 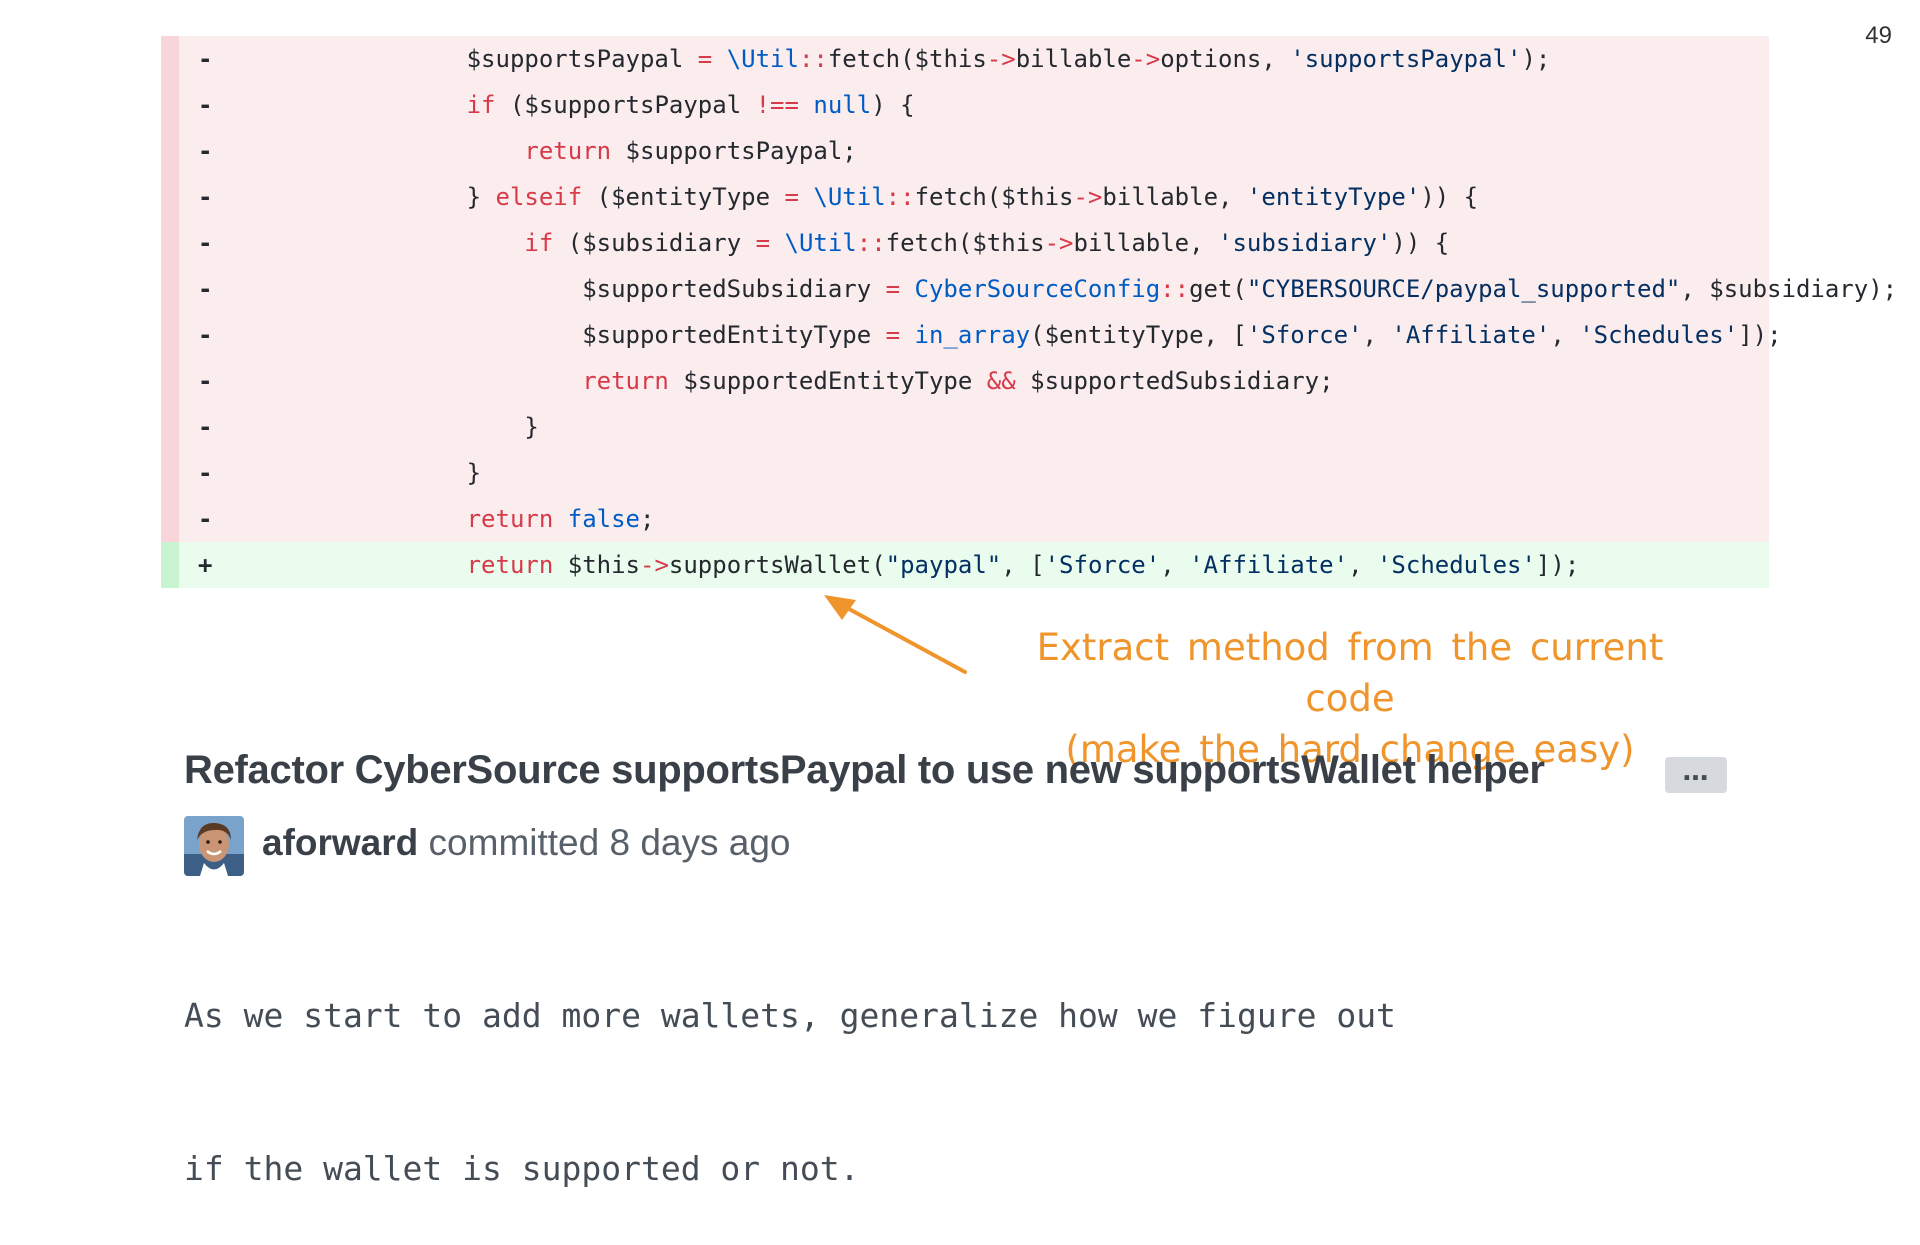 What do you see at coordinates (777, 105) in the screenshot?
I see `code-token: !==` at bounding box center [777, 105].